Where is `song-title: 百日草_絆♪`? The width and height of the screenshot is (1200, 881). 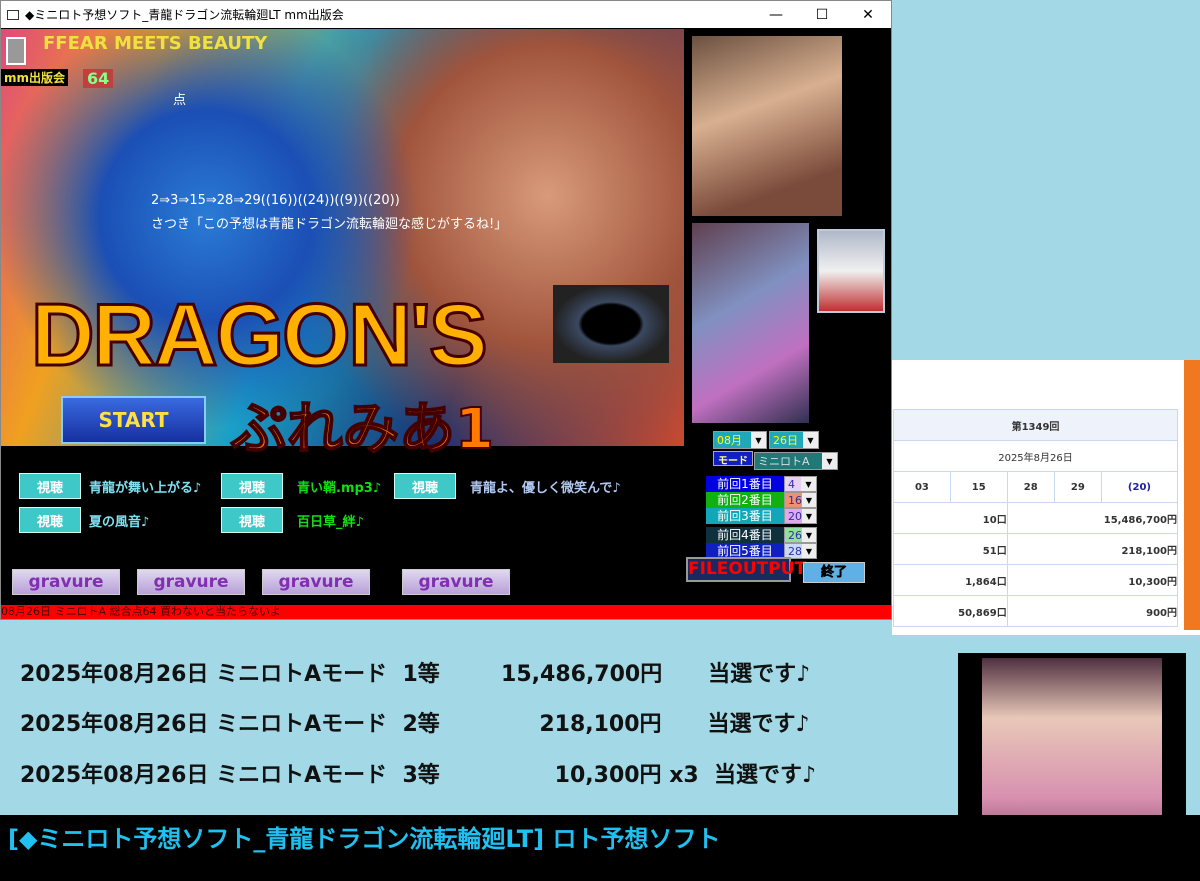 song-title: 百日草_絆♪ is located at coordinates (330, 522).